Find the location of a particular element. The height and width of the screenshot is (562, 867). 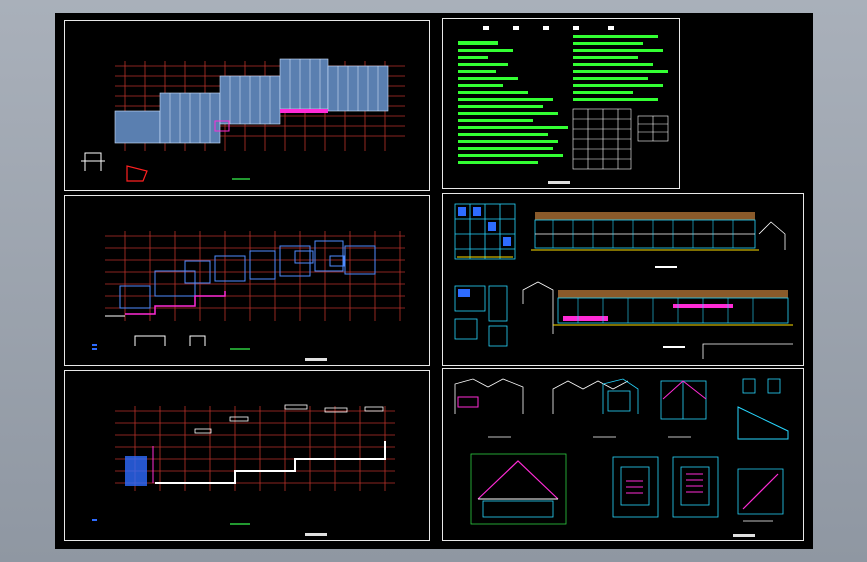

detail-drawing is located at coordinates (621, 457).